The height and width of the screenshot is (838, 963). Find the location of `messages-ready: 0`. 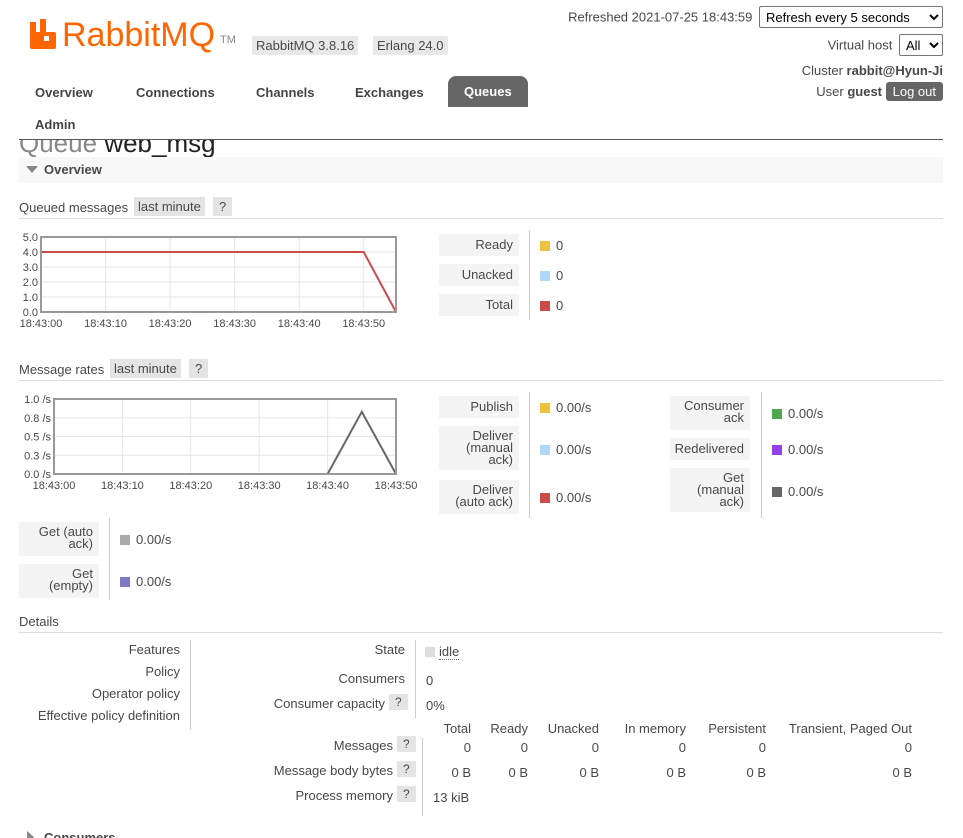

messages-ready: 0 is located at coordinates (524, 747).